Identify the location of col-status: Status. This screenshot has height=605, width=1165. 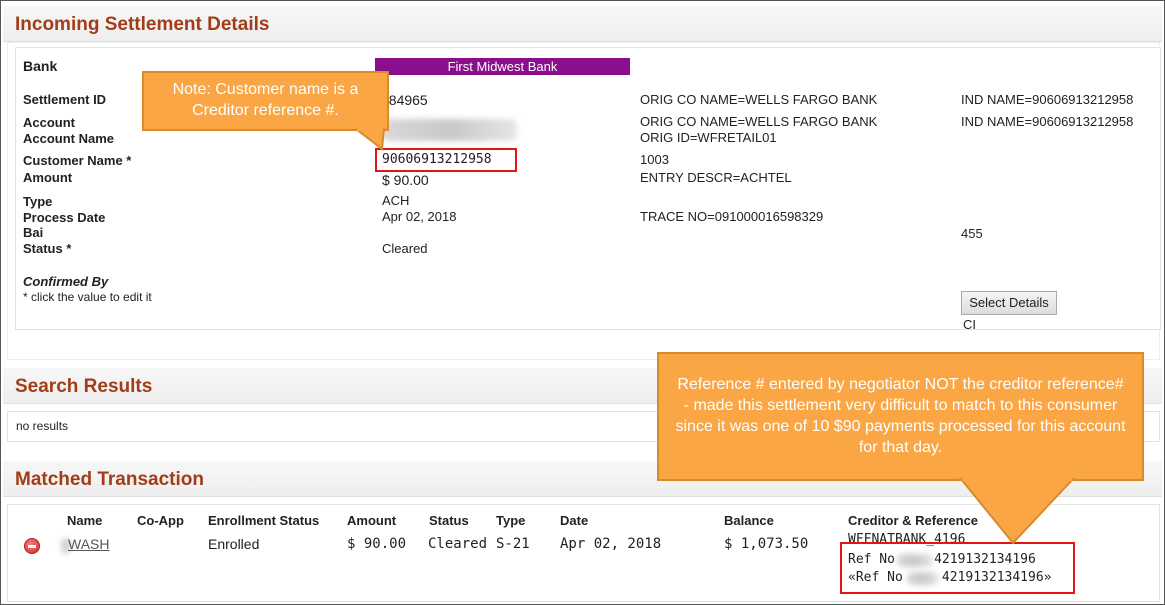
(449, 520).